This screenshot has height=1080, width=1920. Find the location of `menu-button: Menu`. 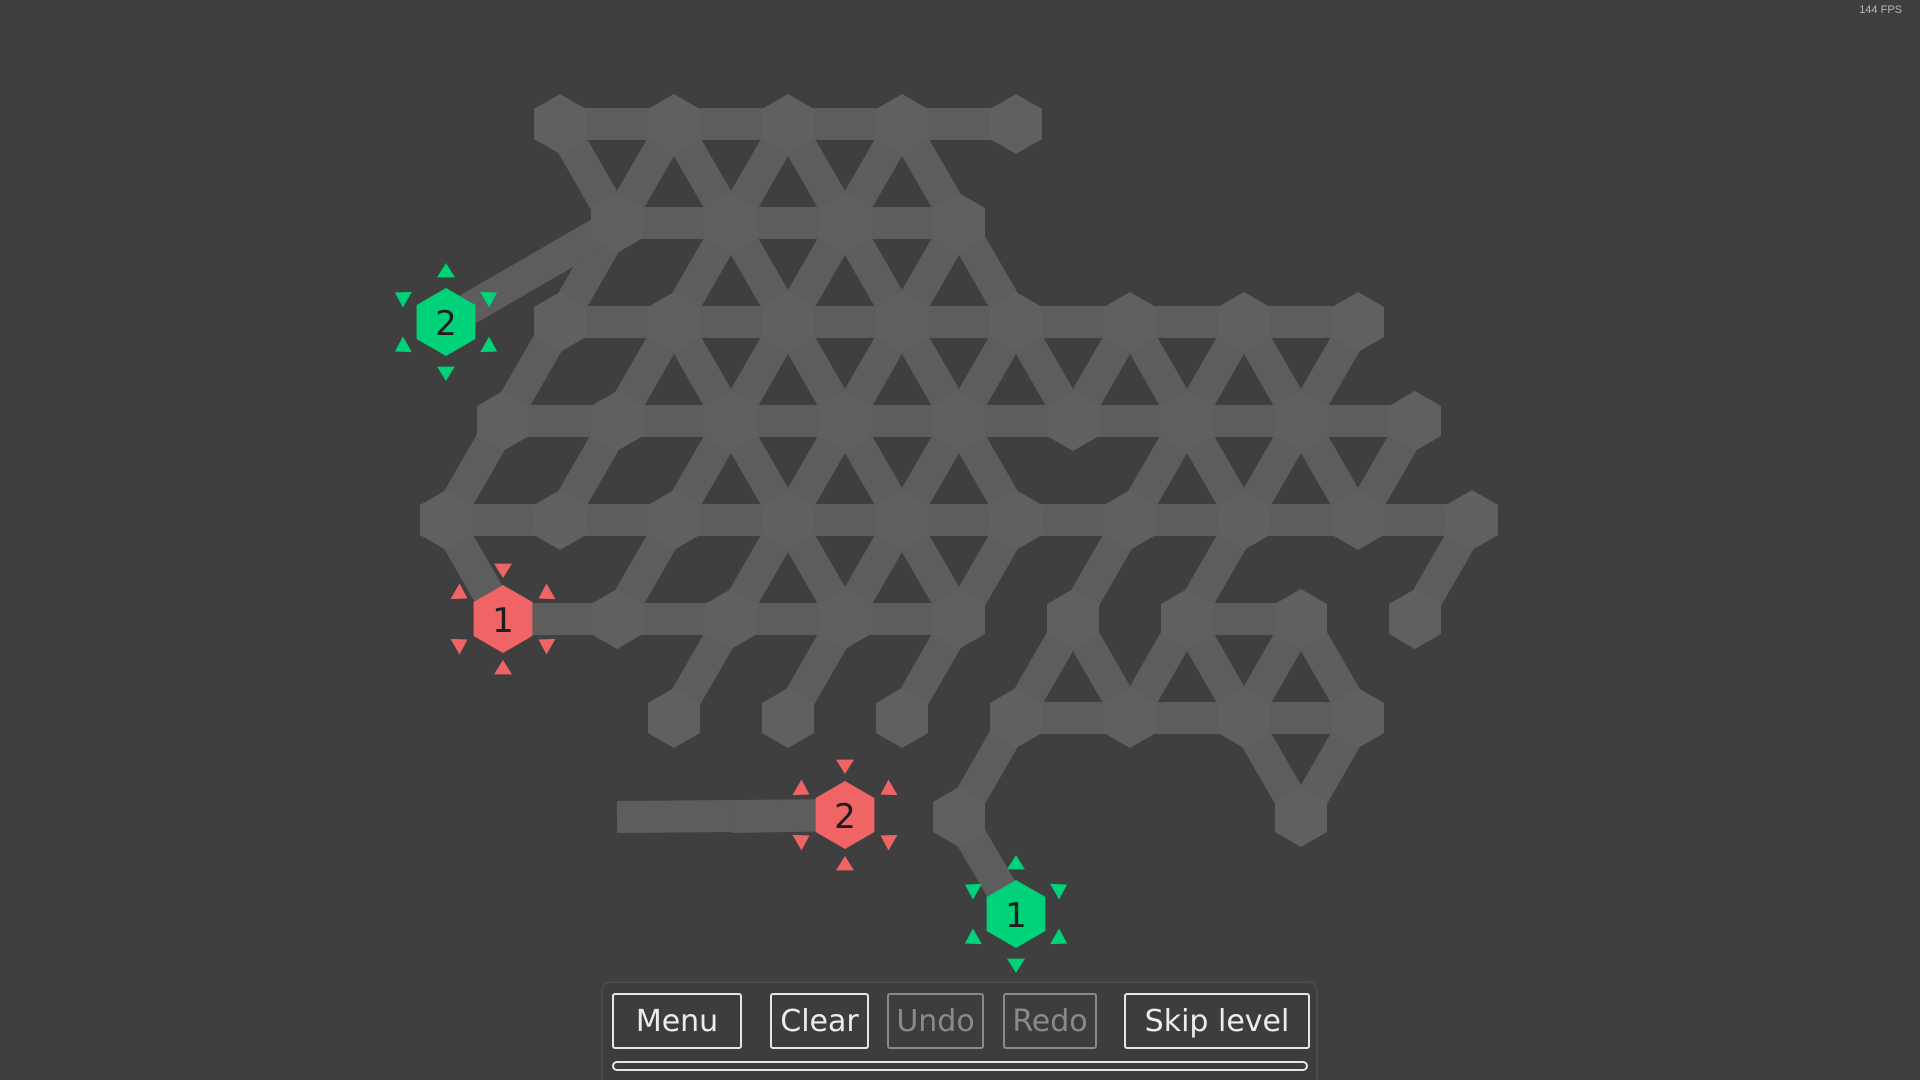

menu-button: Menu is located at coordinates (677, 1021).